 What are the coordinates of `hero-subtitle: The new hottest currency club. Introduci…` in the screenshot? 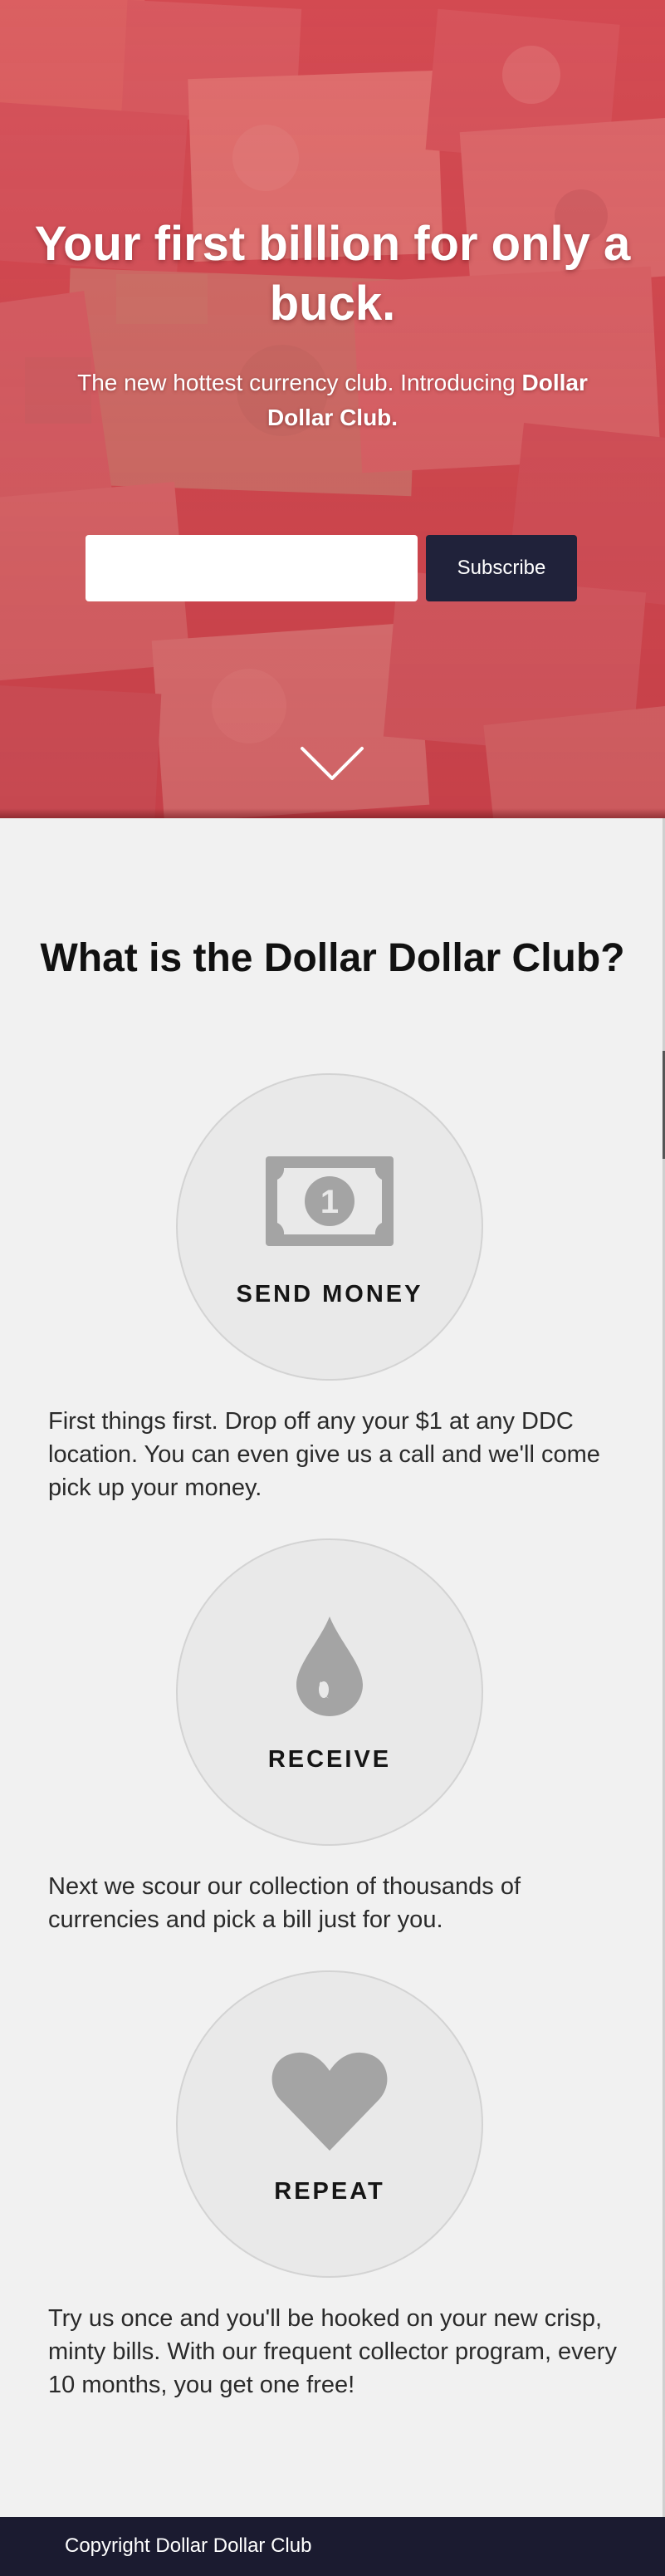 It's located at (332, 400).